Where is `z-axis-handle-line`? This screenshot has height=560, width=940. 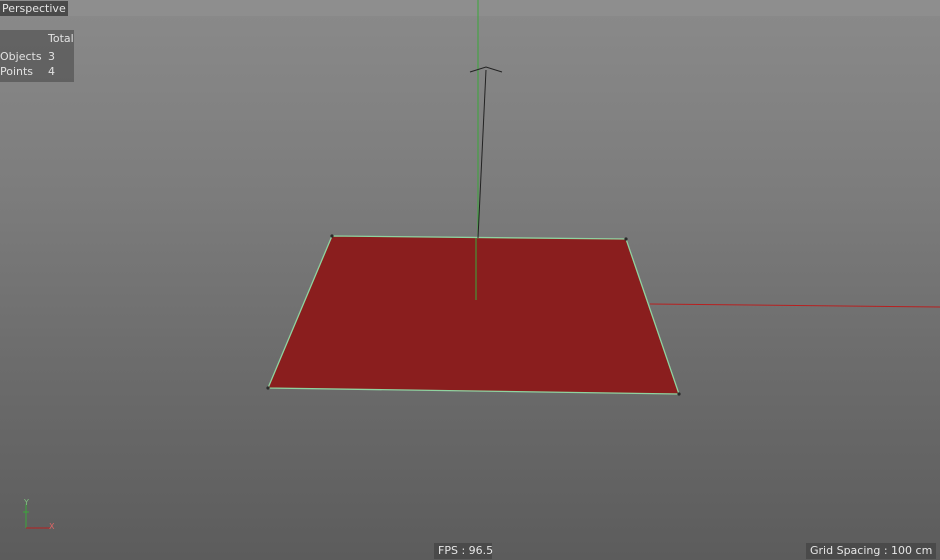 z-axis-handle-line is located at coordinates (482, 154).